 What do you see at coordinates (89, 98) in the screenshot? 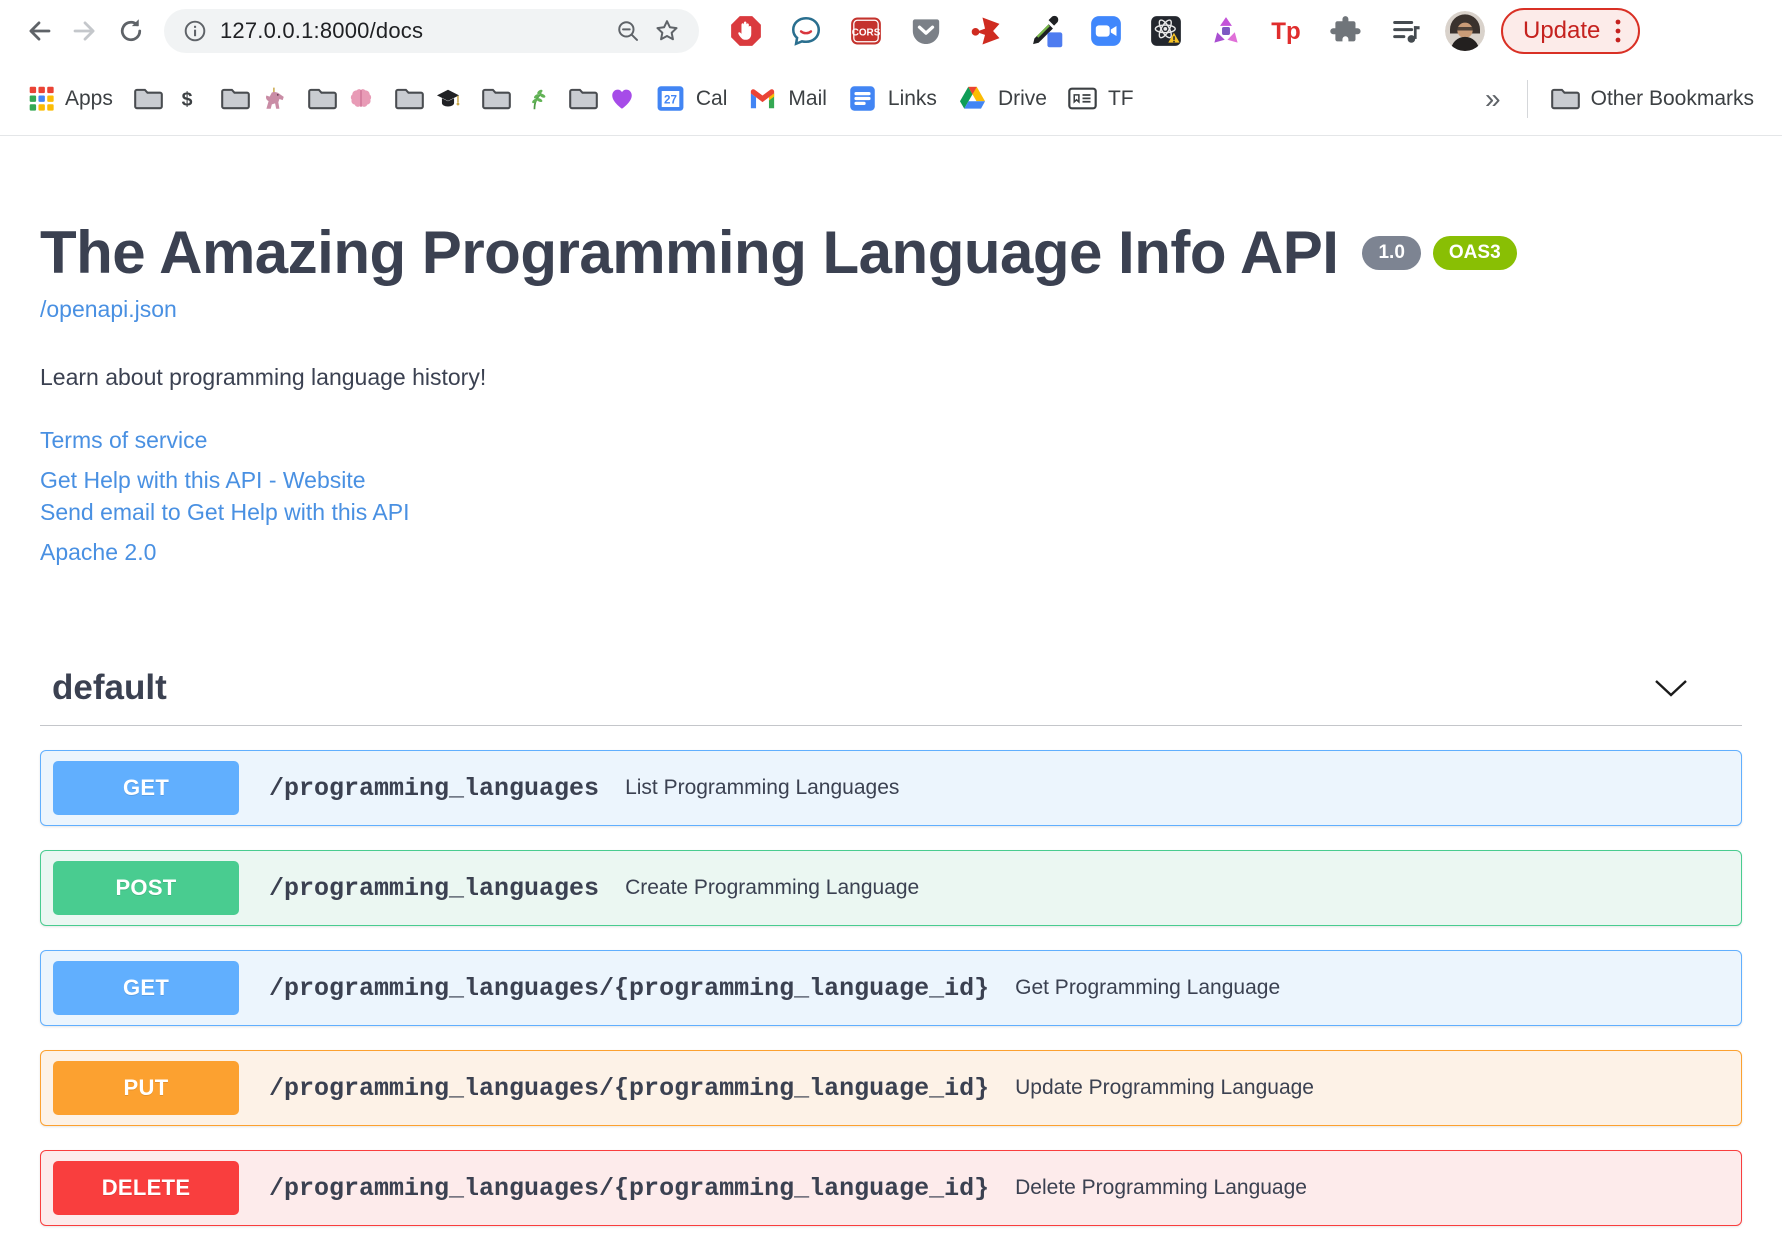
I see `bookmark-label: Apps` at bounding box center [89, 98].